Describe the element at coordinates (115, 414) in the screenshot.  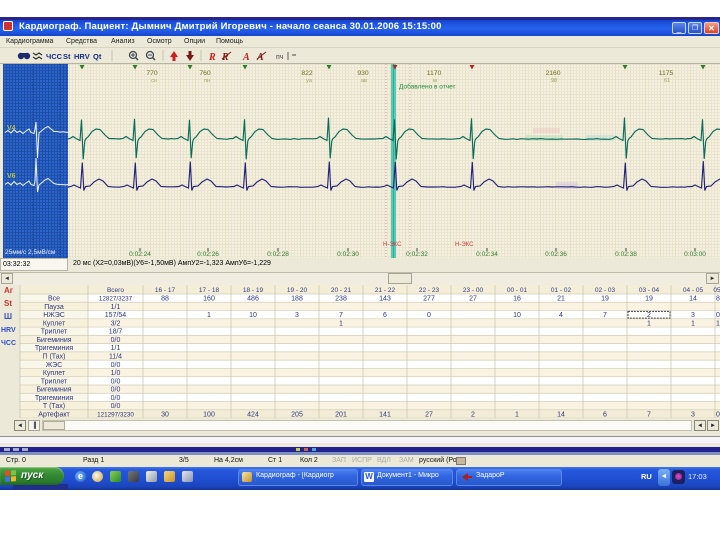
I see `svg-text: 121297/3230` at that location.